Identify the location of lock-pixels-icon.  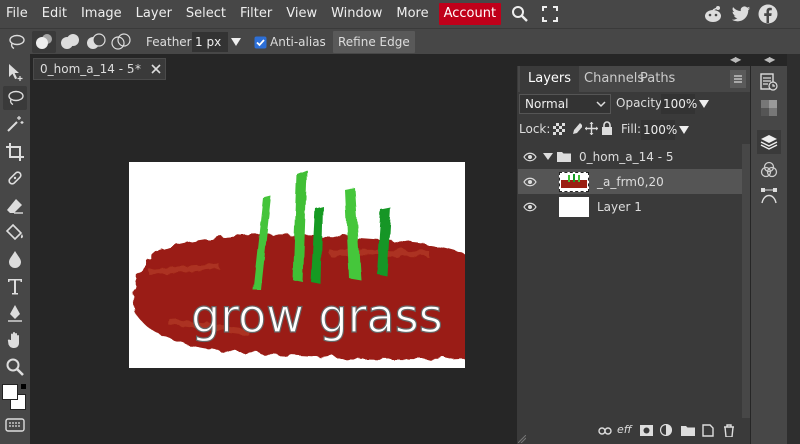
(575, 128).